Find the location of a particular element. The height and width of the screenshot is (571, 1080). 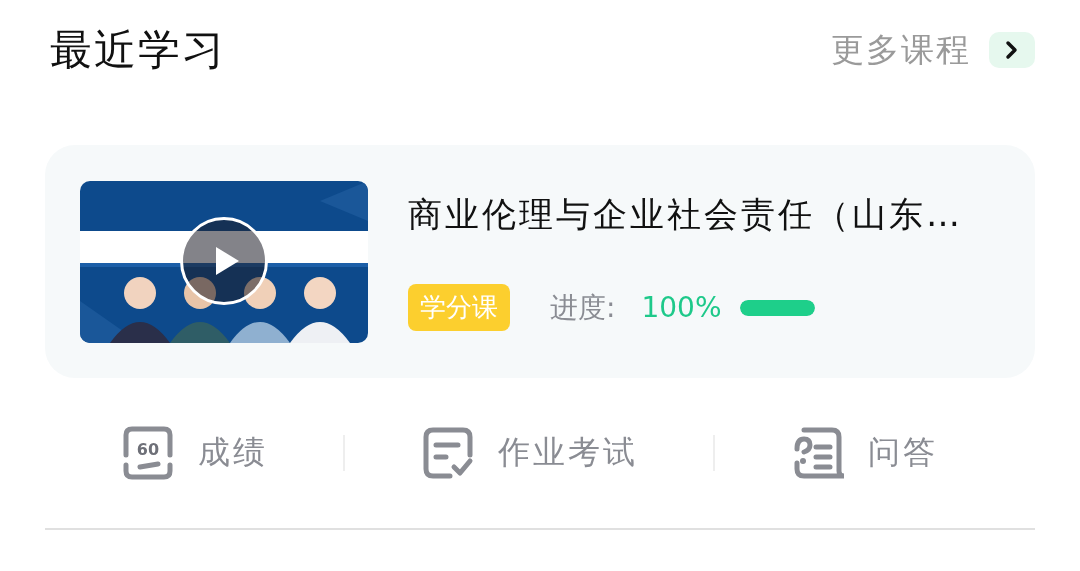

chevron-right-icon is located at coordinates (1012, 50).